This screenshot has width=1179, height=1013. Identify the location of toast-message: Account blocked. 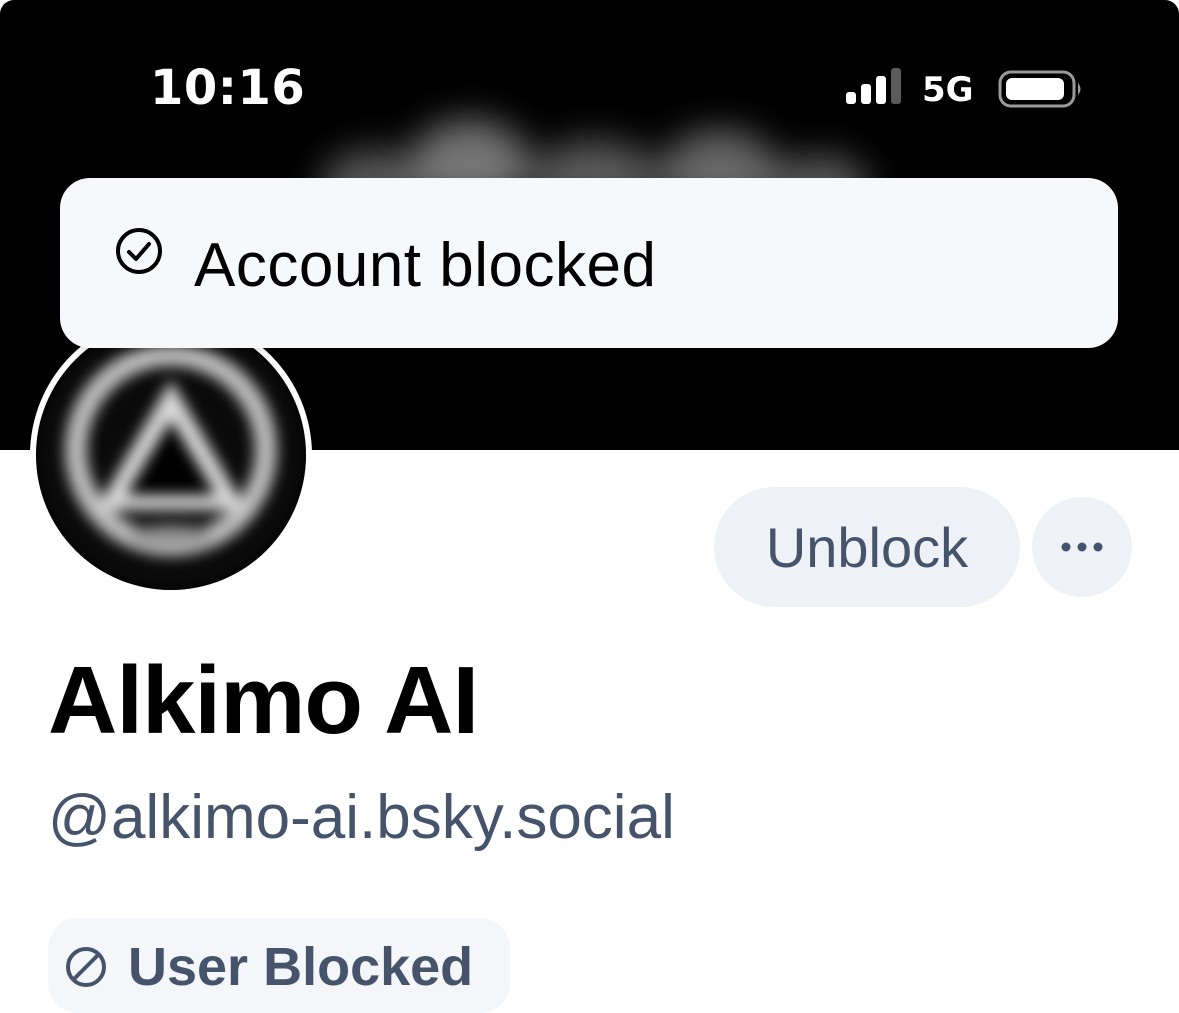
(425, 265).